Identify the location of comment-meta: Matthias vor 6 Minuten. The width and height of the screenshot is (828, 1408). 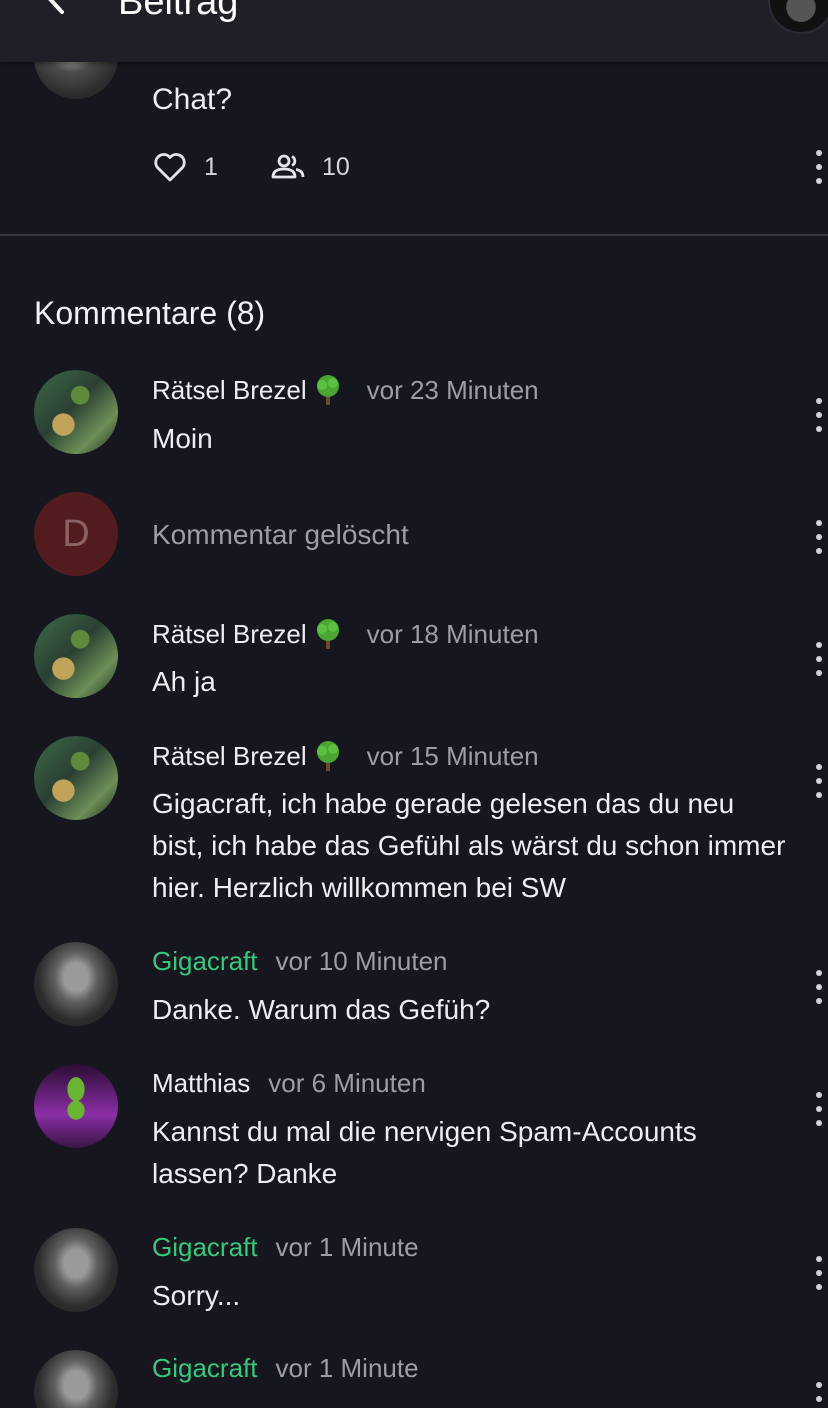
(289, 1083).